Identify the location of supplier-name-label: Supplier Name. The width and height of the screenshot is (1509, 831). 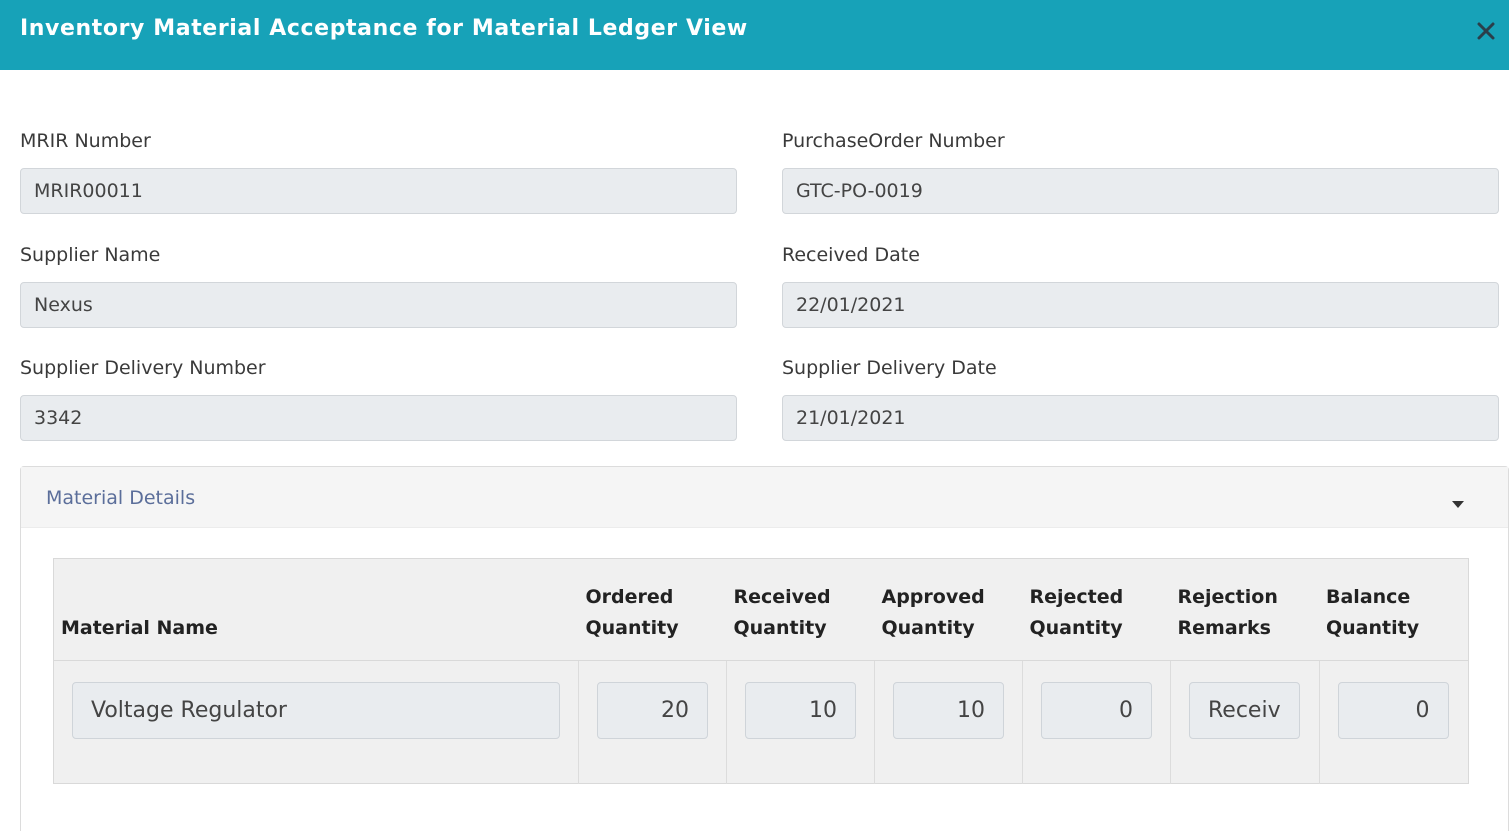
(90, 255).